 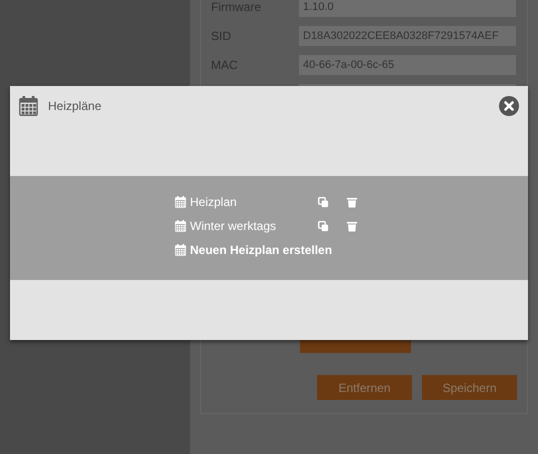 I want to click on input-field: D18A302022CEE8A0328F7291574AEF, so click(x=407, y=36).